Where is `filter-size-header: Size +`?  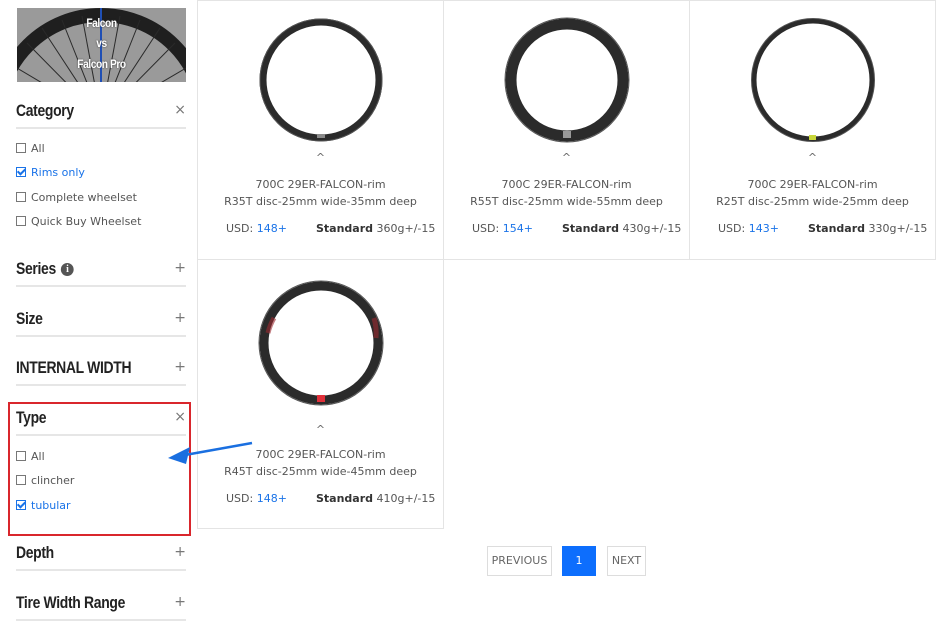
filter-size-header: Size + is located at coordinates (101, 321).